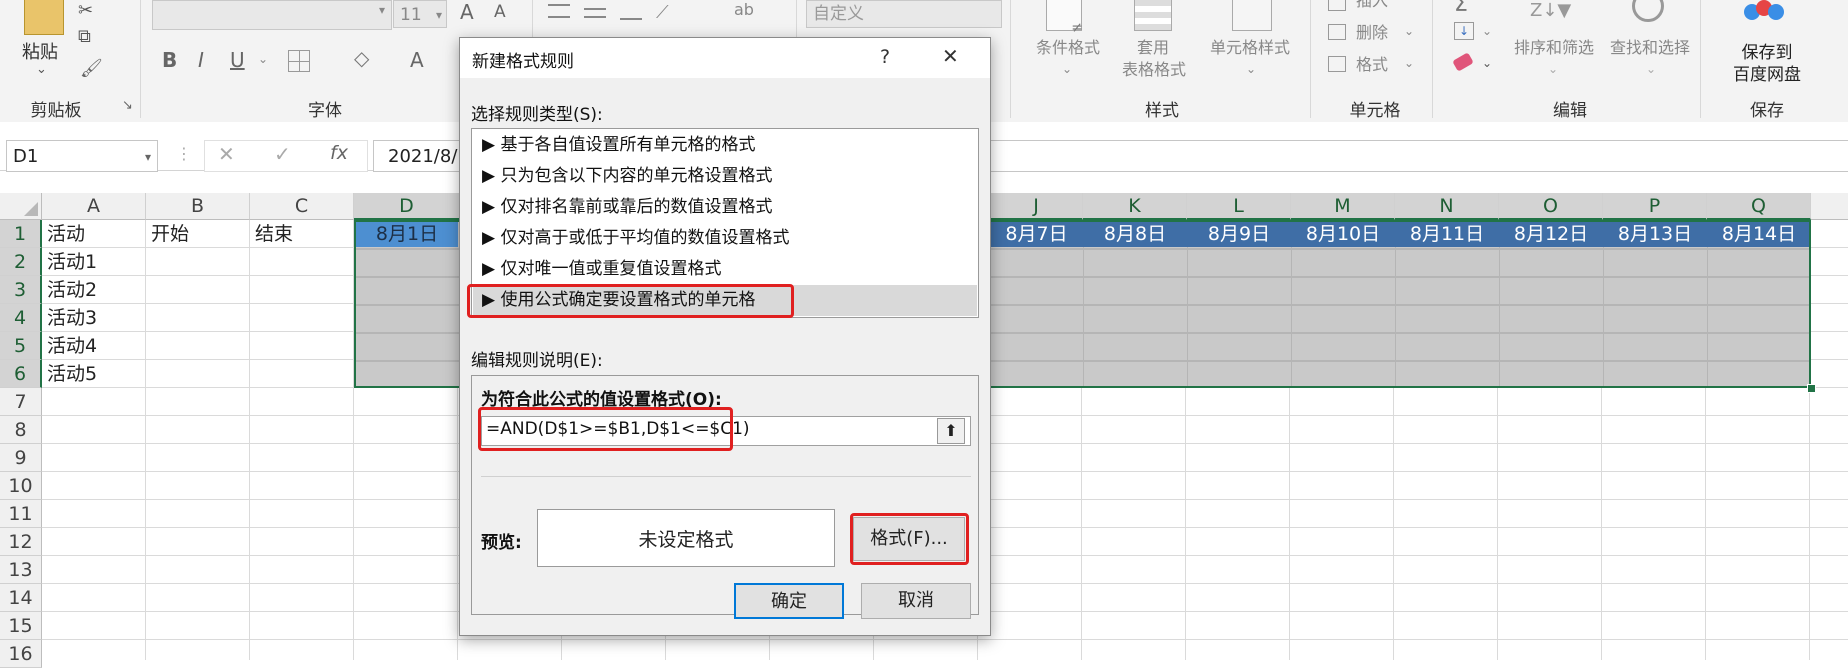  Describe the element at coordinates (1343, 234) in the screenshot. I see `cell-m1: 8月10日` at that location.